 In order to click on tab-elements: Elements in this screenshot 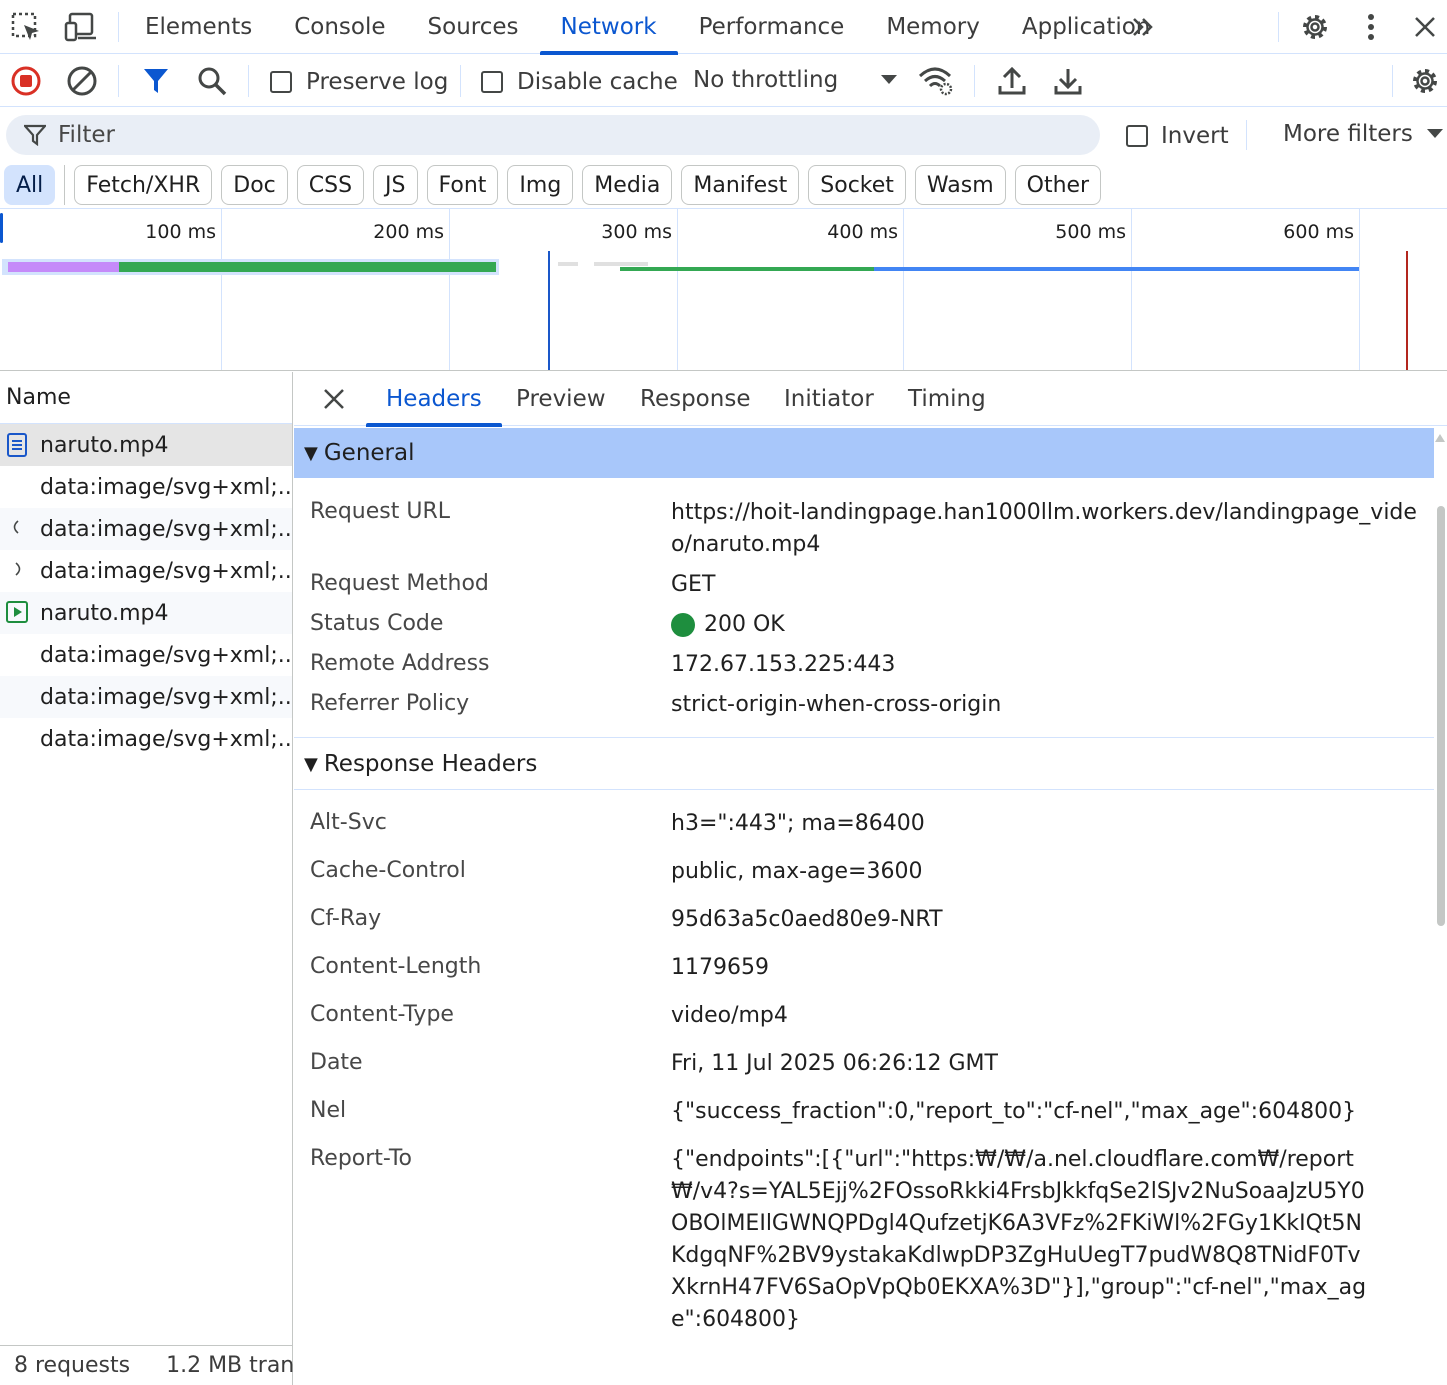, I will do `click(198, 27)`.